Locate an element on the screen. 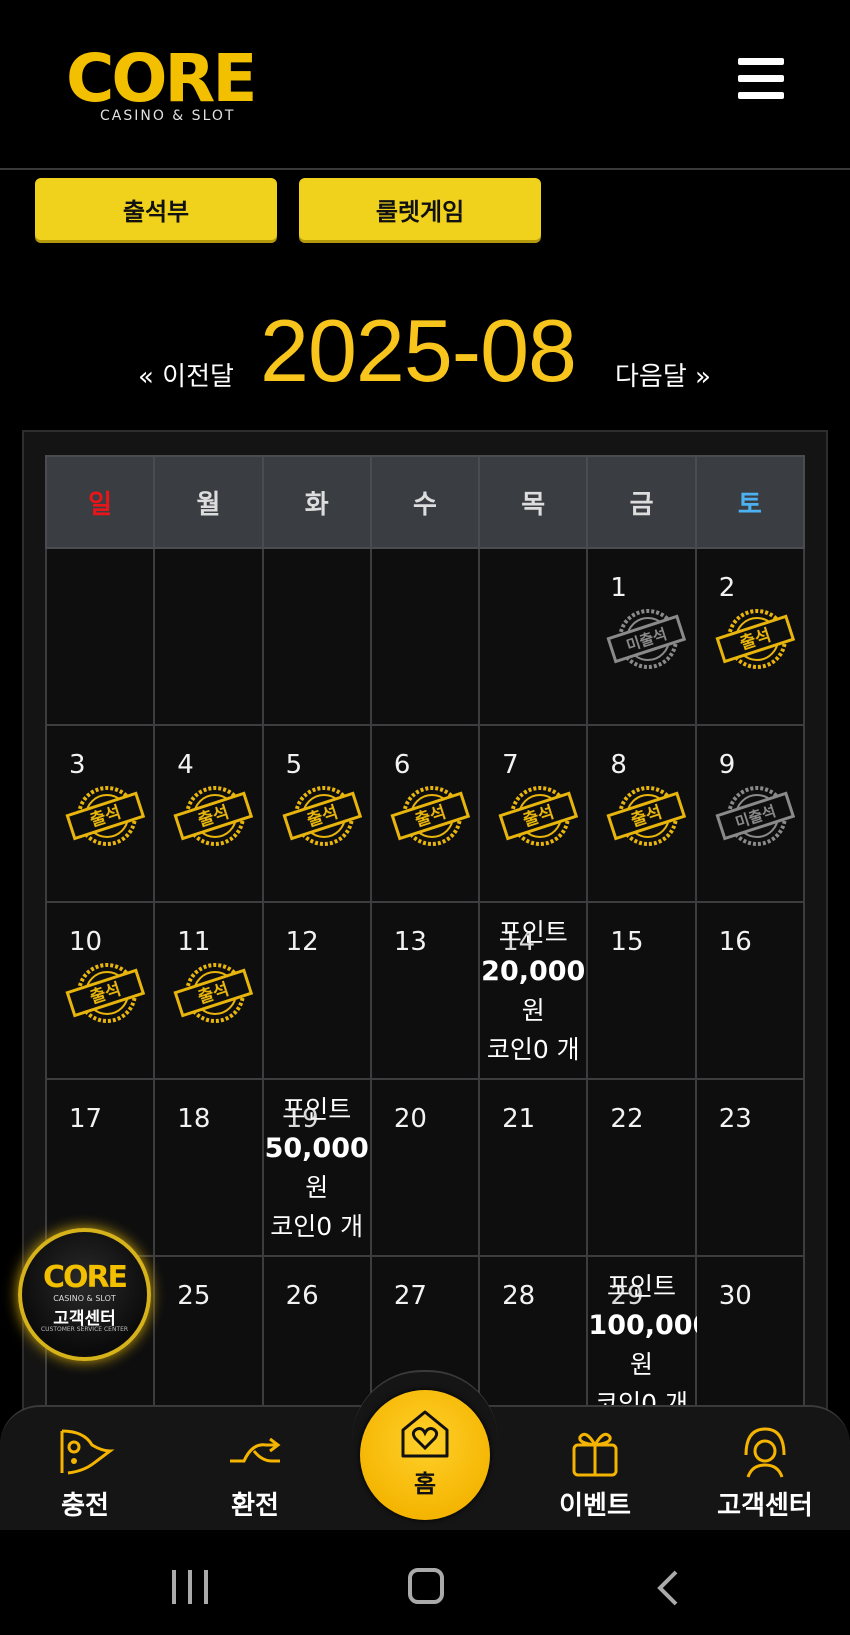  calendar-week-row: 1 미출석 2 출석 is located at coordinates (425, 636).